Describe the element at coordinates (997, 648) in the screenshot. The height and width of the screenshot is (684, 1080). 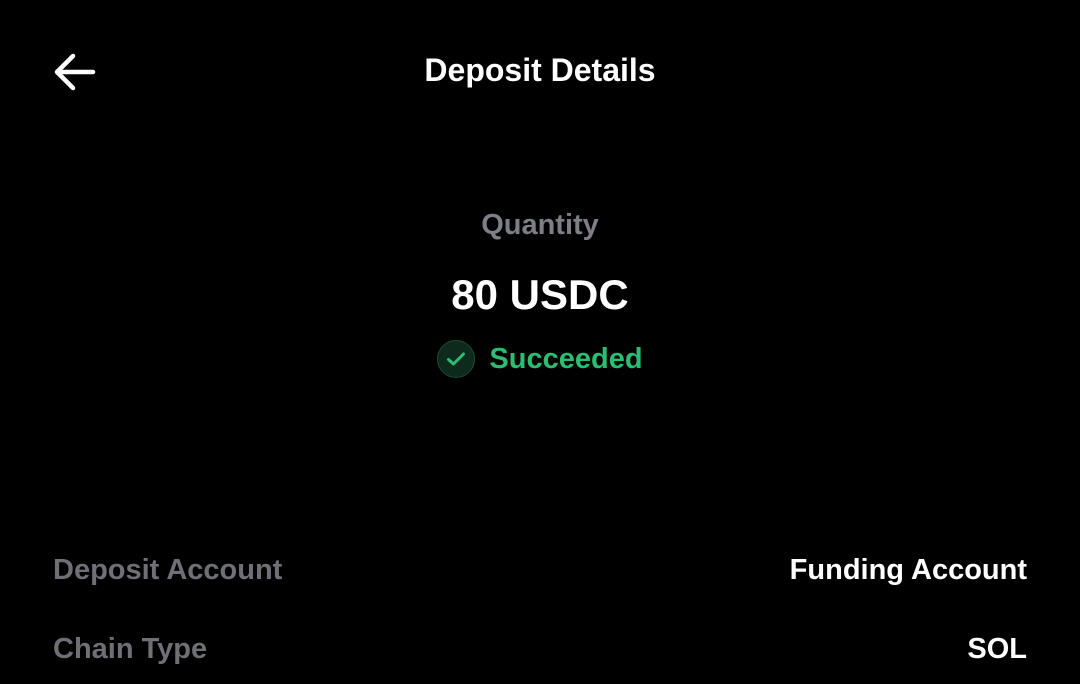
I see `detail-value: SOL` at that location.